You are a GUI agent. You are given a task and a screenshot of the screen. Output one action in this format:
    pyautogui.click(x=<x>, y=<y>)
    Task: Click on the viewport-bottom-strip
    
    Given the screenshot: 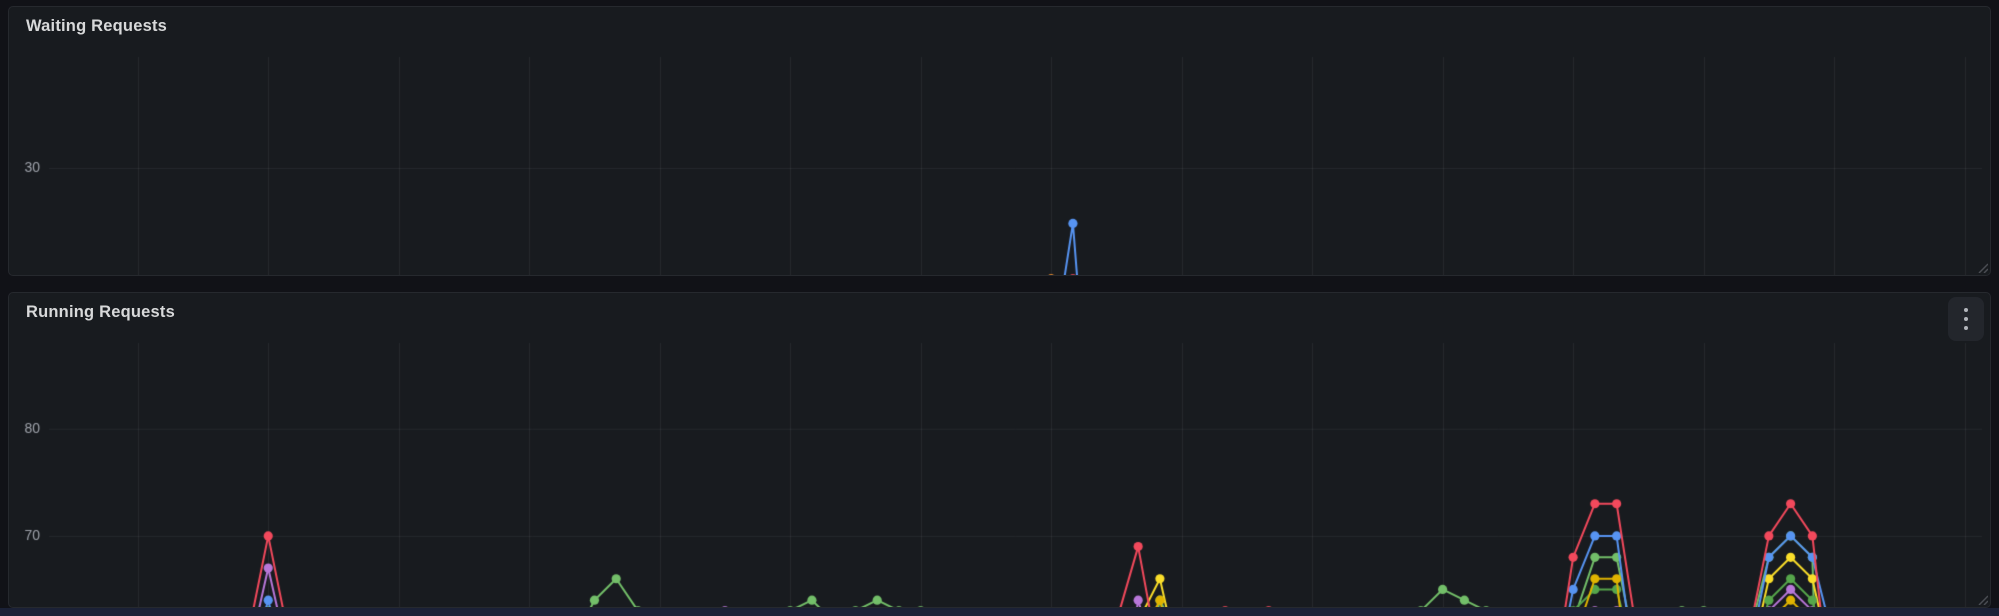 What is the action you would take?
    pyautogui.click(x=999, y=612)
    